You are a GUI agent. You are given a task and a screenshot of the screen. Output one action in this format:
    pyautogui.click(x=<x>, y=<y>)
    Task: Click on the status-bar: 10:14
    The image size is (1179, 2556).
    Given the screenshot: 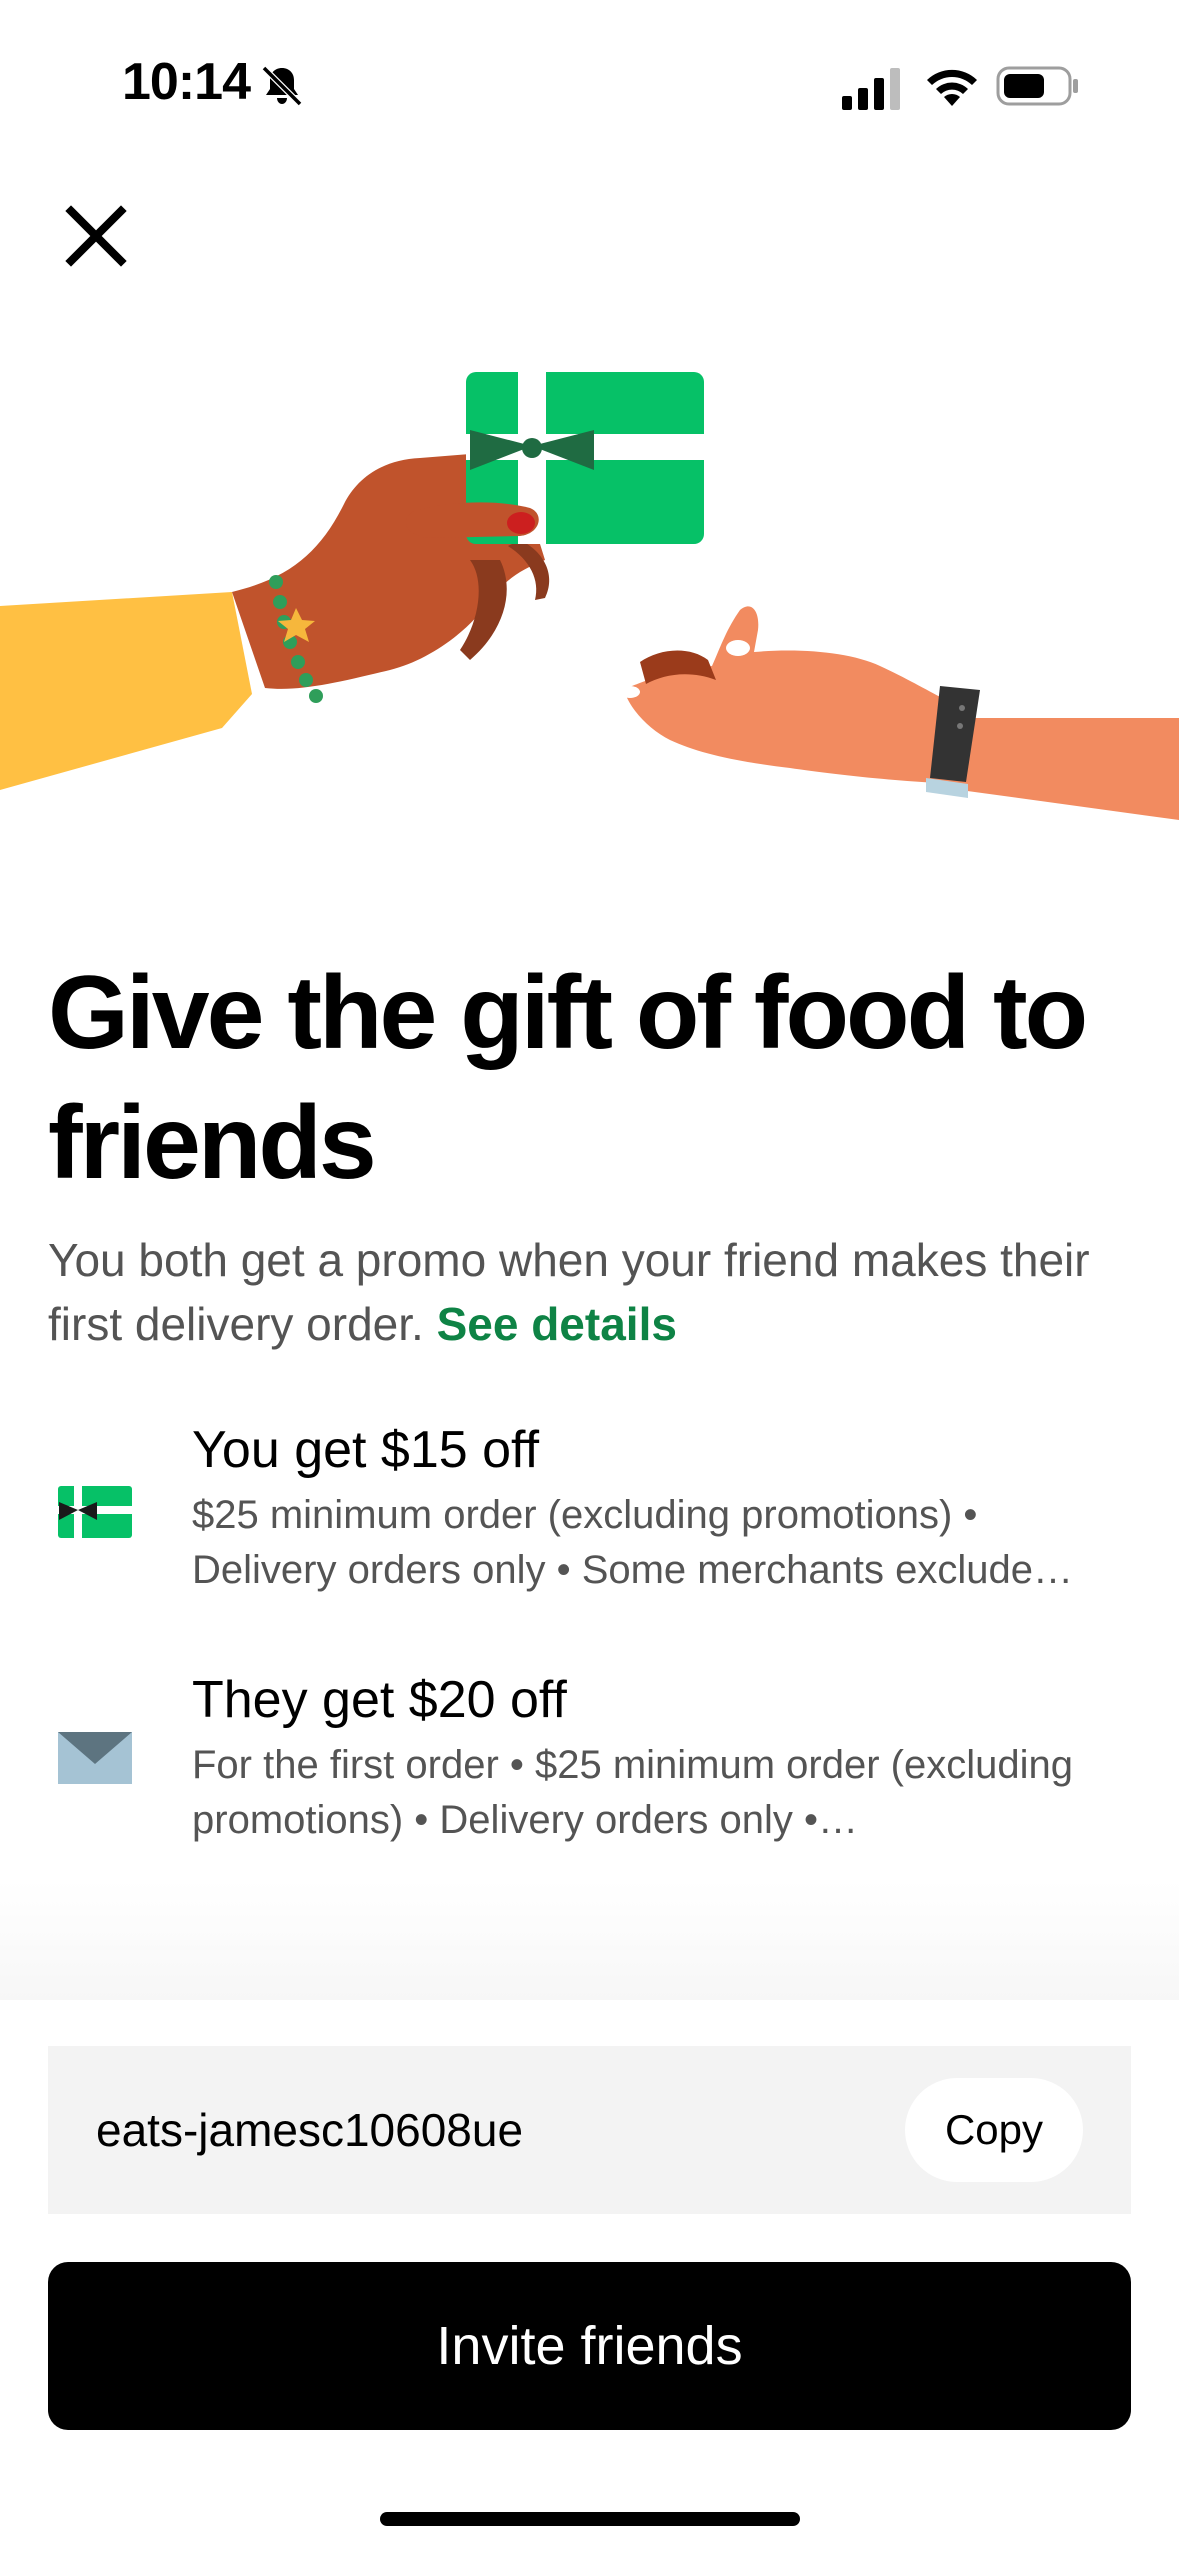 What is the action you would take?
    pyautogui.click(x=589, y=85)
    